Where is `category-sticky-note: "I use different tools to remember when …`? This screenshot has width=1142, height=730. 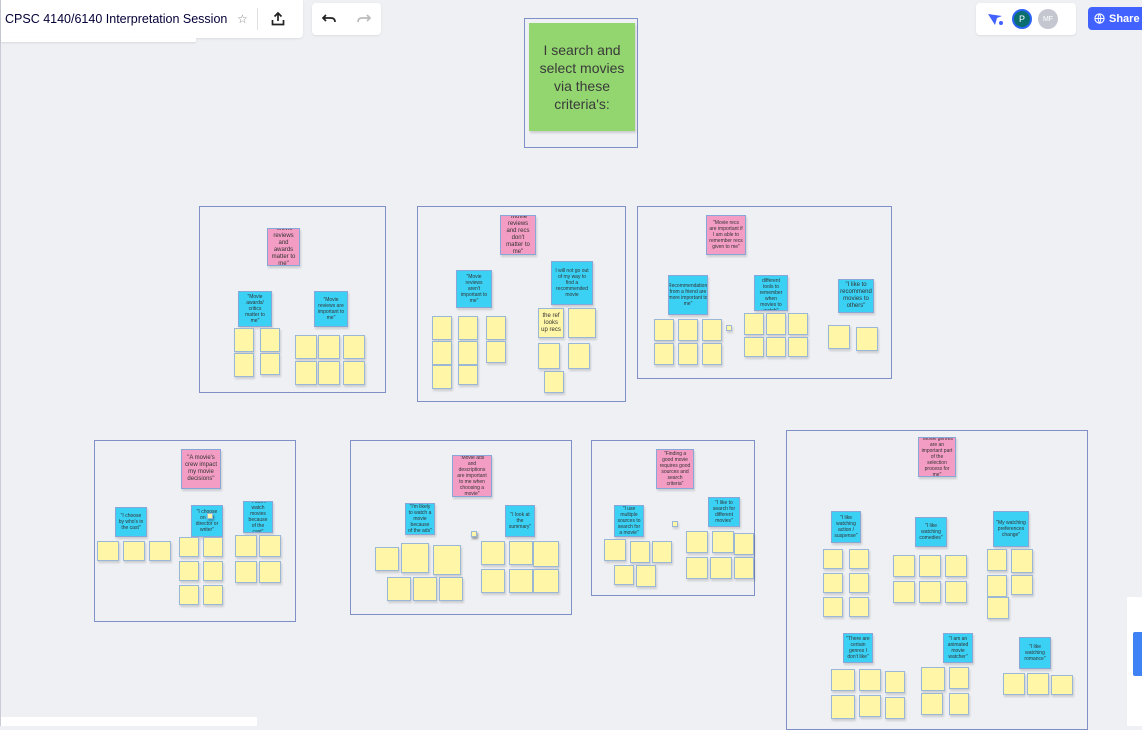
category-sticky-note: "I use different tools to remember when … is located at coordinates (771, 293).